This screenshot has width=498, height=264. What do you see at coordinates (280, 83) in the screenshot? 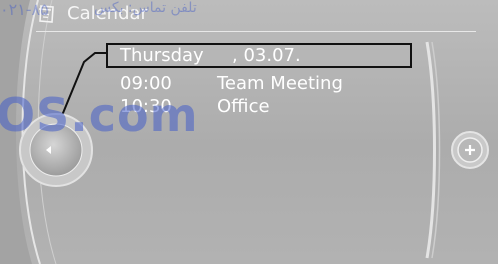
I see `event-title: Team Meeting` at bounding box center [280, 83].